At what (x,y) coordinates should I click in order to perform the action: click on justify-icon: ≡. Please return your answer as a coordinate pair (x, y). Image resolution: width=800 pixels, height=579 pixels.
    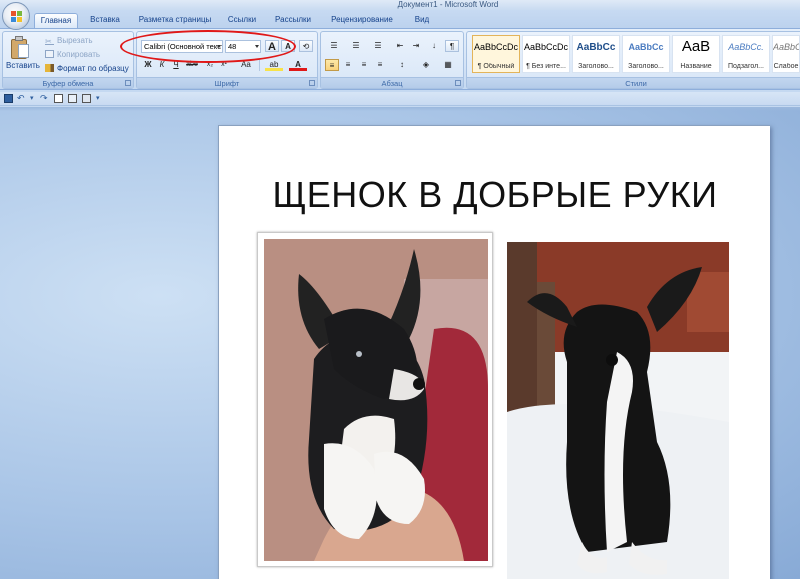
    Looking at the image, I should click on (380, 65).